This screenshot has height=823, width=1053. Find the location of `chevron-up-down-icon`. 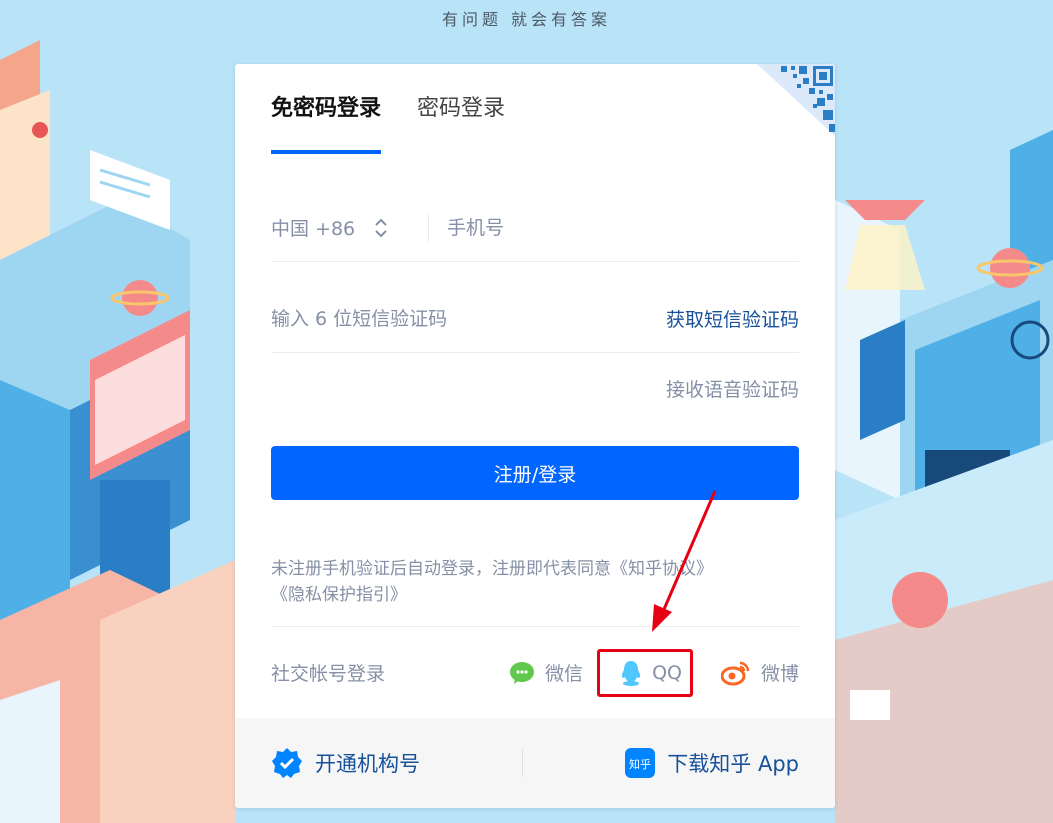

chevron-up-down-icon is located at coordinates (381, 227).